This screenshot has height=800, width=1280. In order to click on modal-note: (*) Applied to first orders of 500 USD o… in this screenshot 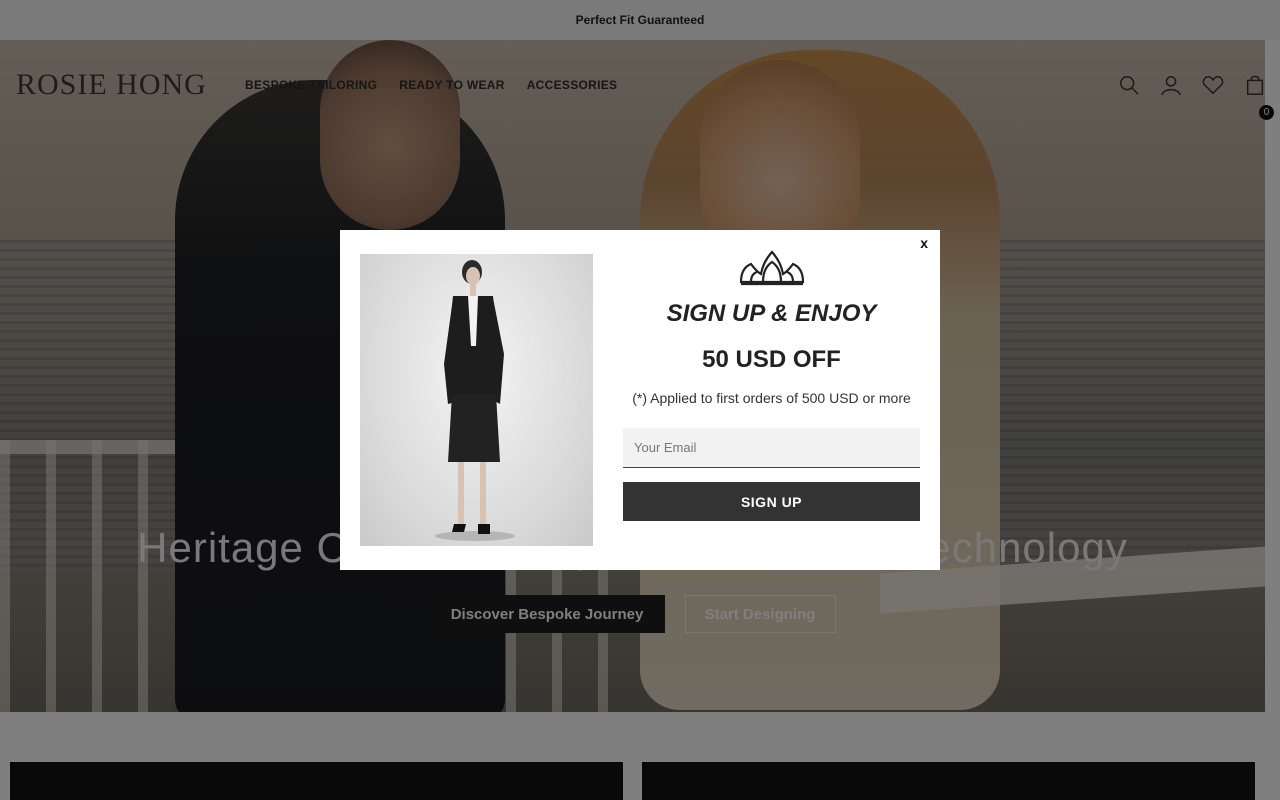, I will do `click(771, 398)`.